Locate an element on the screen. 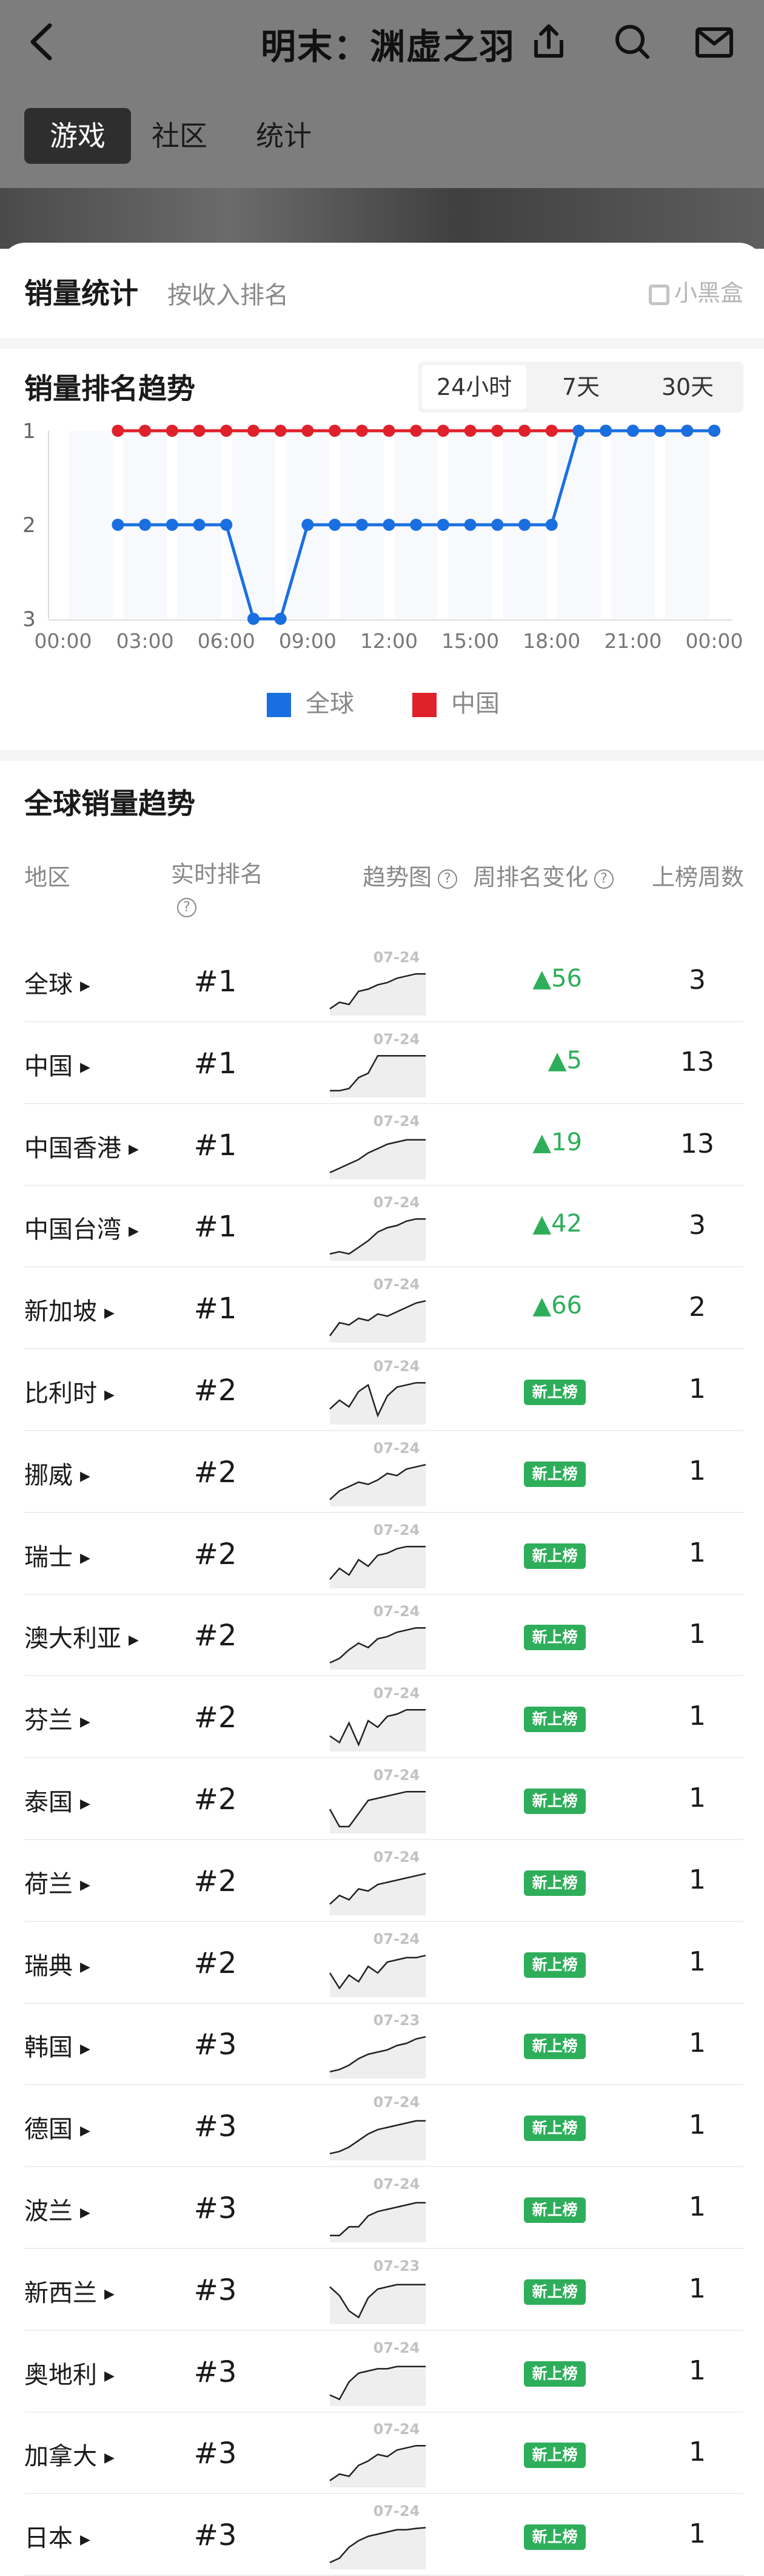 This screenshot has width=764, height=2576. region-name: 挪威 ▶ is located at coordinates (57, 1473).